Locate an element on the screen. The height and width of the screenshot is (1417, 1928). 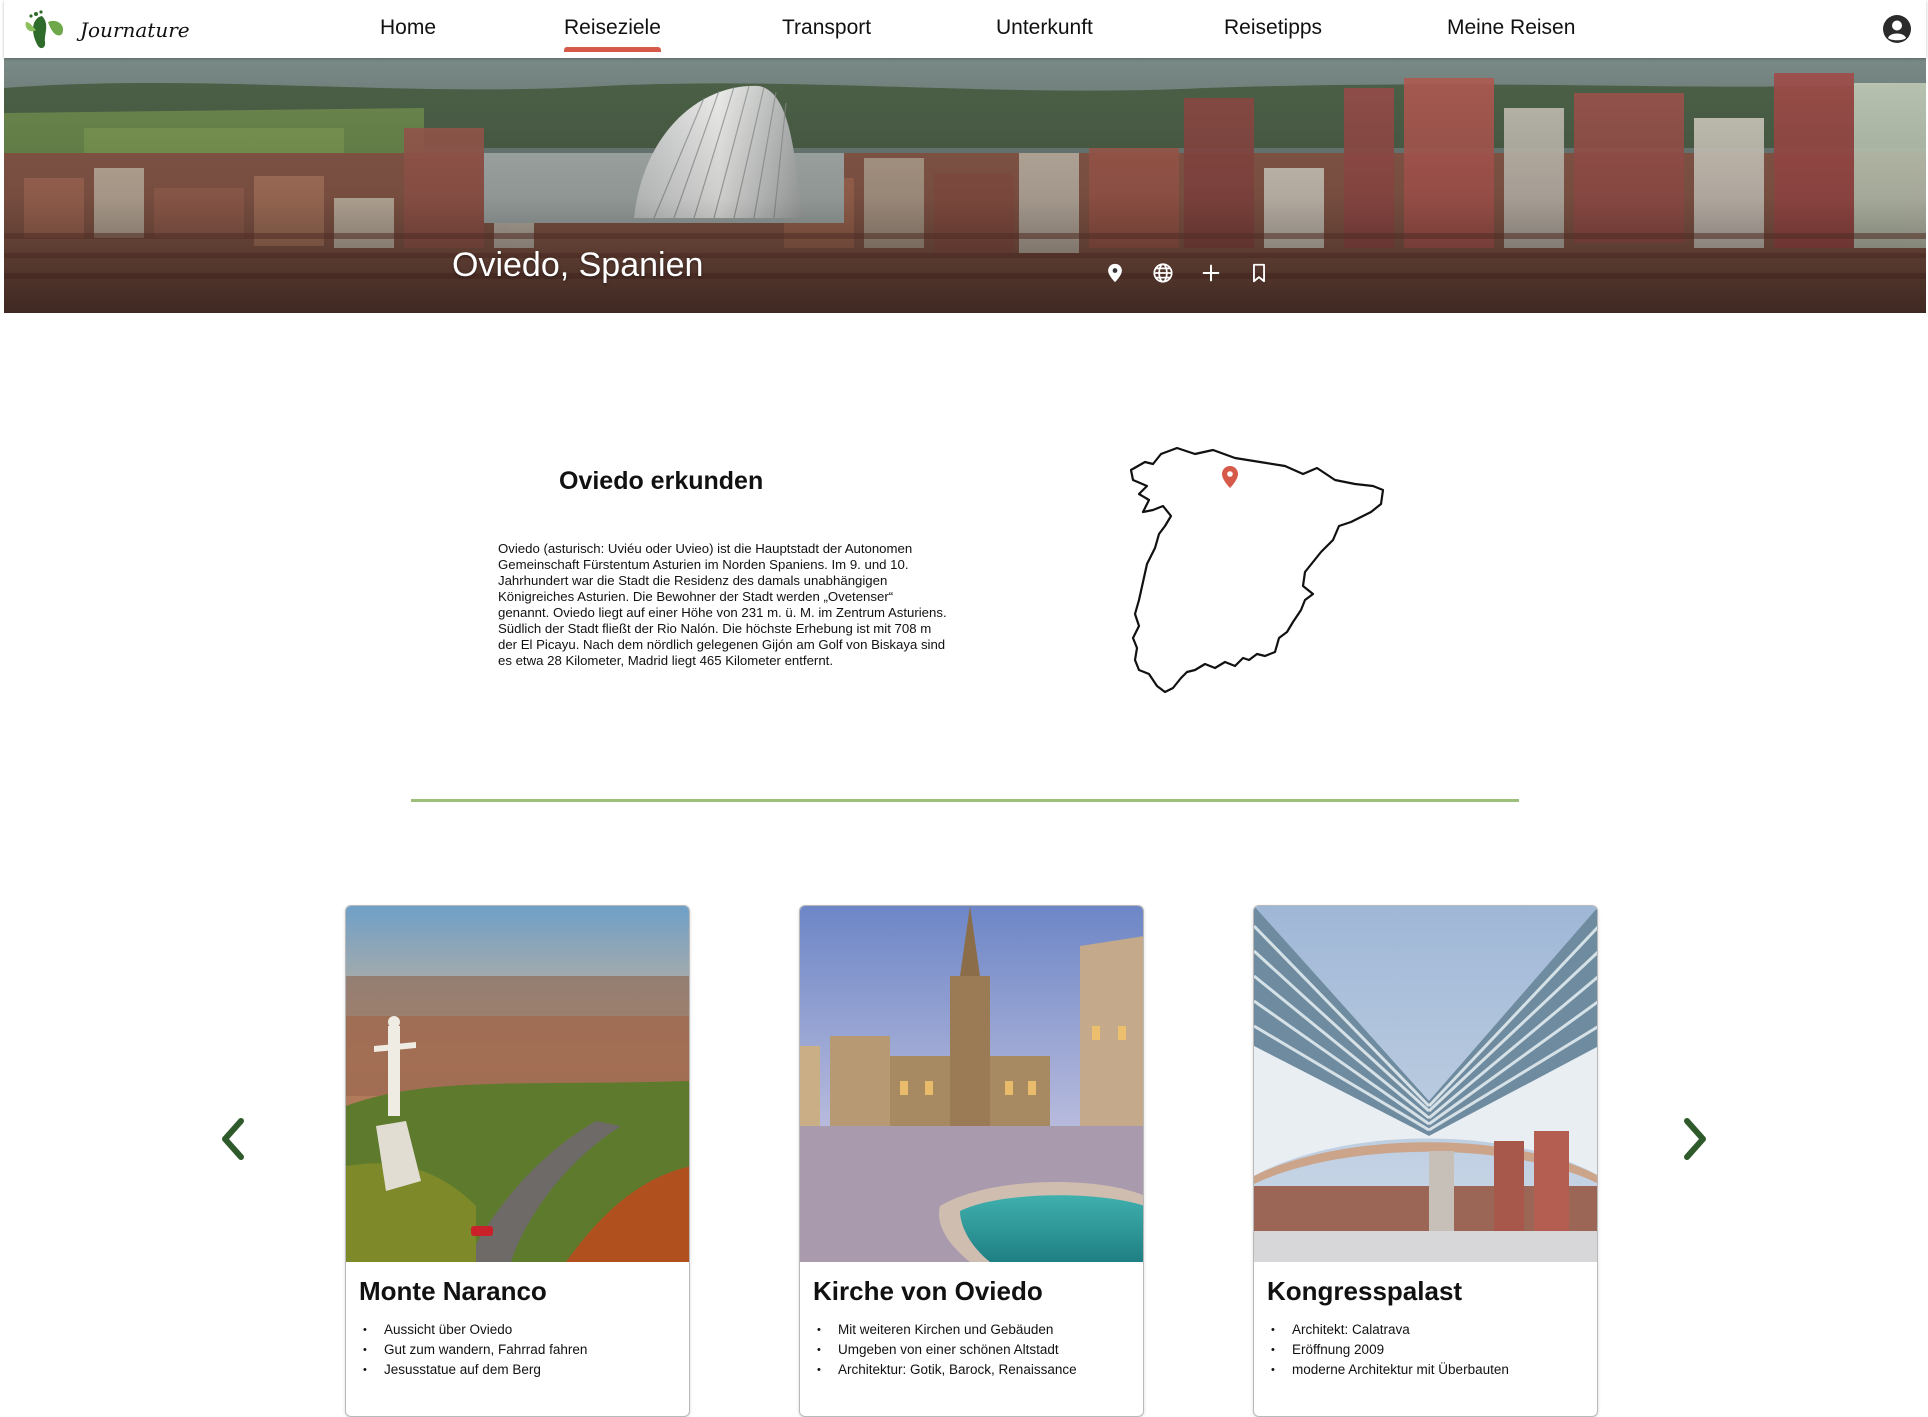
nav-unterkunft: Unterkunft is located at coordinates (1044, 28).